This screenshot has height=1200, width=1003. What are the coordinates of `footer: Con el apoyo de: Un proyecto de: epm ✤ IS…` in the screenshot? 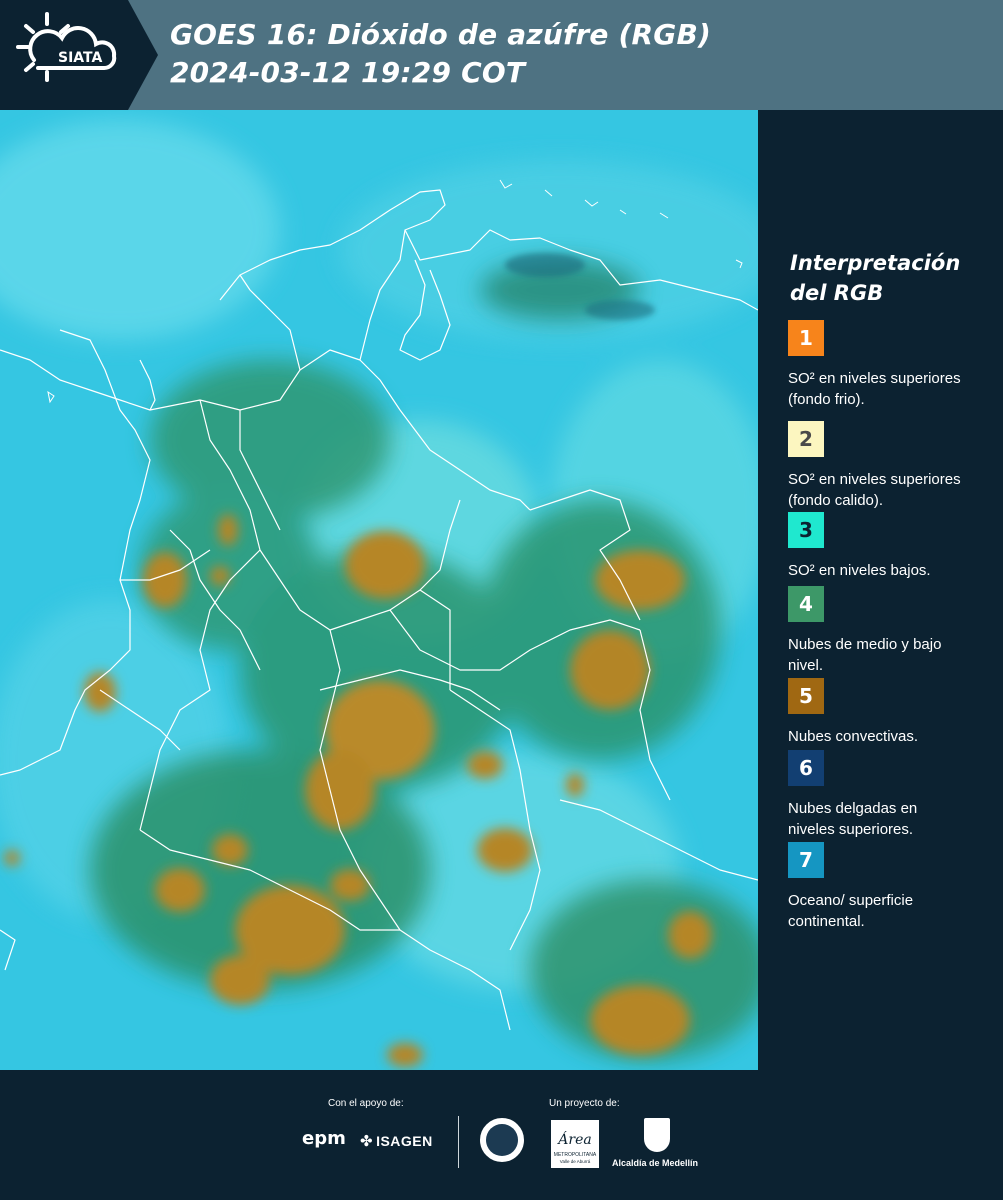 It's located at (501, 1135).